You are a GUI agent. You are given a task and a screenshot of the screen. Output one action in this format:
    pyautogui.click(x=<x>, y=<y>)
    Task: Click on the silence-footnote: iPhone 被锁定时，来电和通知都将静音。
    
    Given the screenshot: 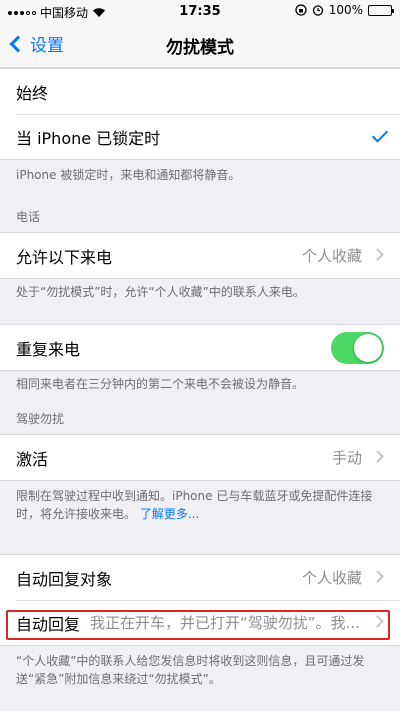 What is the action you would take?
    pyautogui.click(x=128, y=175)
    